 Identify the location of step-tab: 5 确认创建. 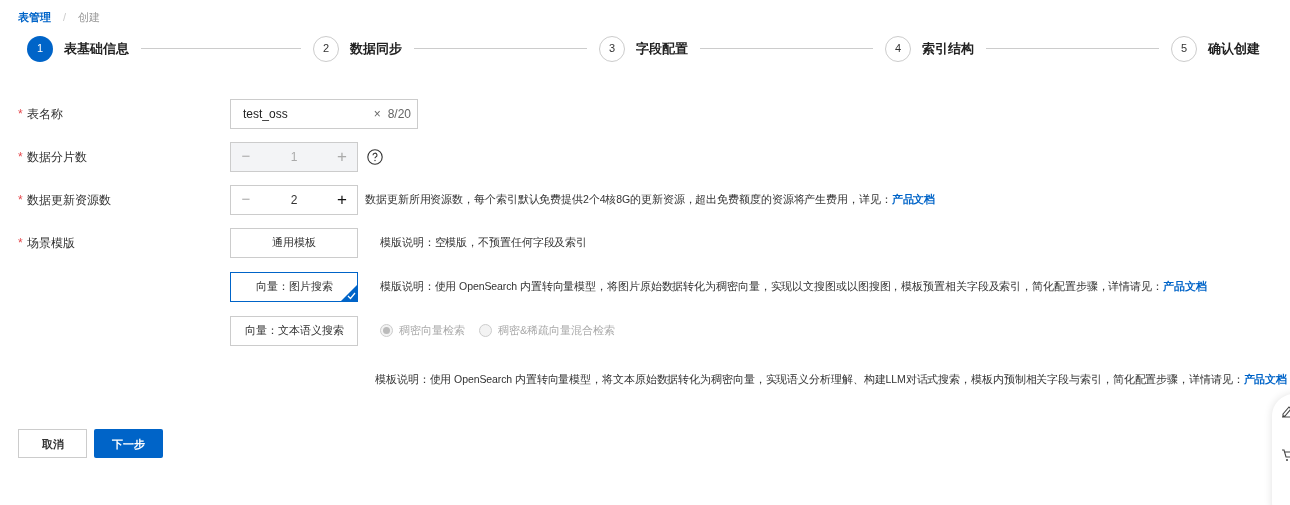
(1215, 48).